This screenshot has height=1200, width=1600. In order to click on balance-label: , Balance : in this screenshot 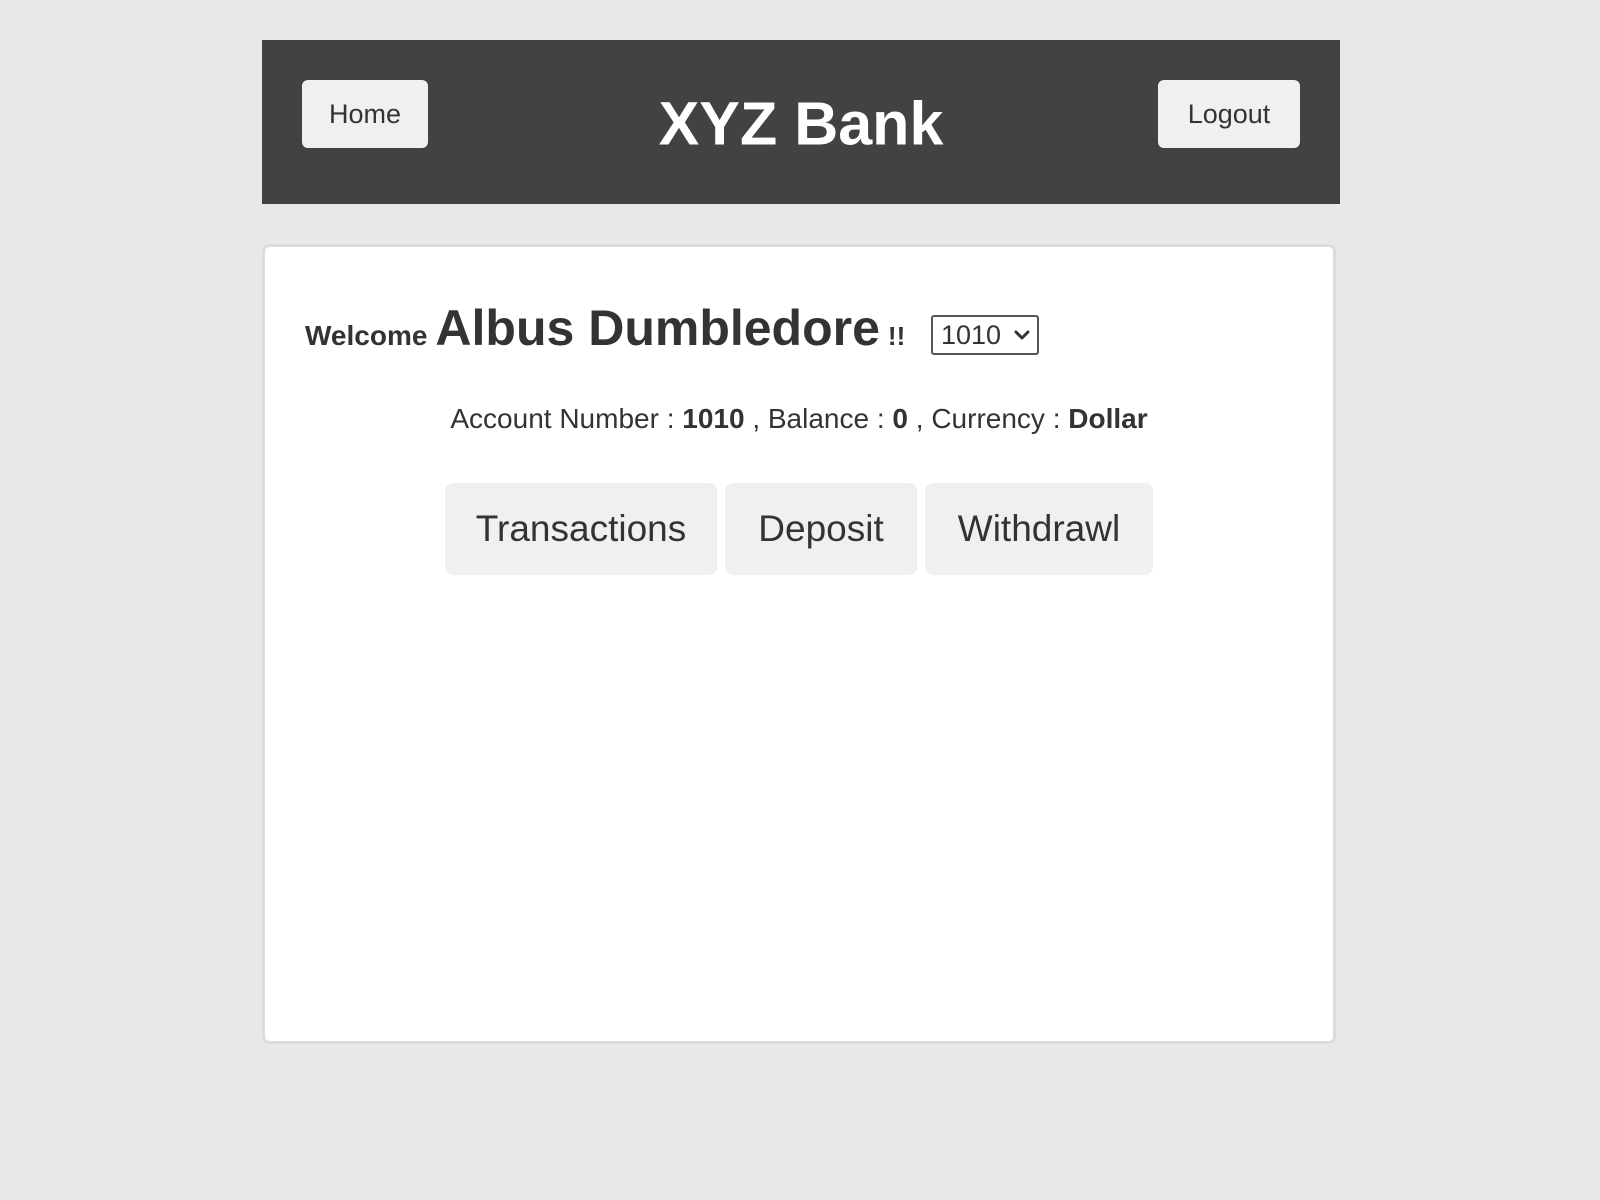, I will do `click(818, 418)`.